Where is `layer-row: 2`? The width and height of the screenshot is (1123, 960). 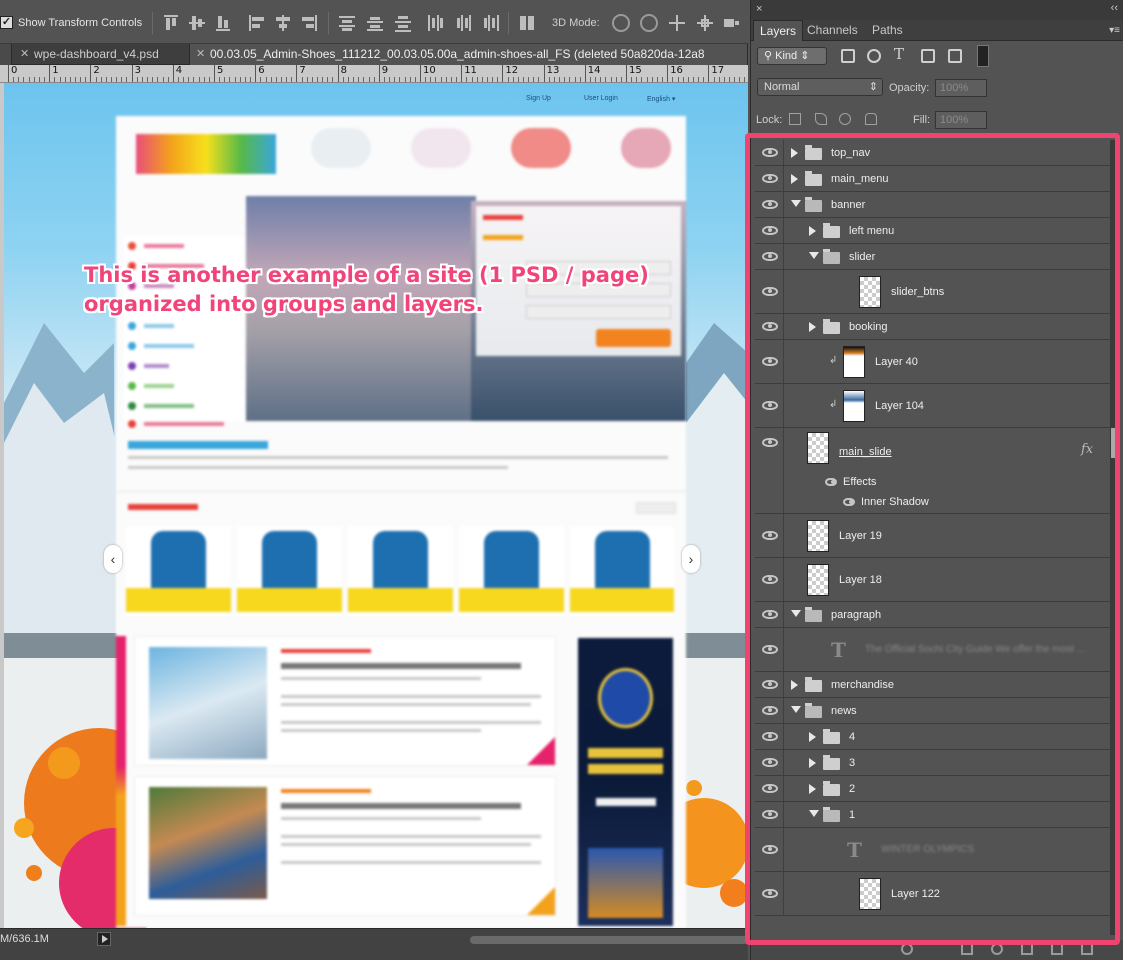
layer-row: 2 is located at coordinates (933, 789).